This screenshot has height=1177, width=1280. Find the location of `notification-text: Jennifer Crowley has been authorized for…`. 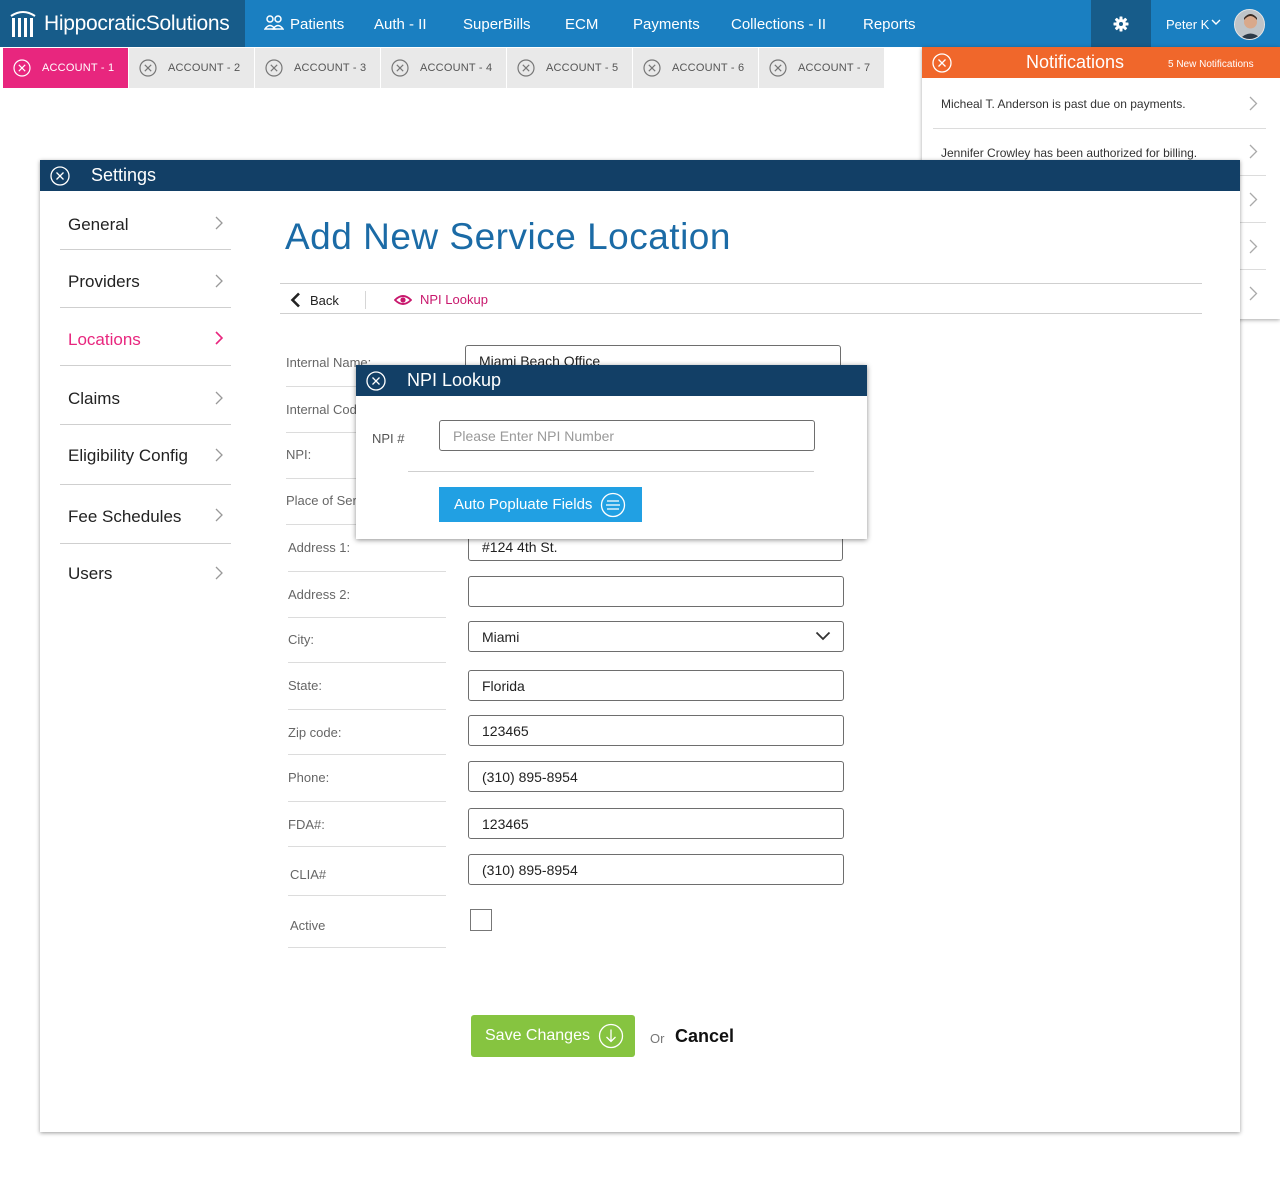

notification-text: Jennifer Crowley has been authorized for… is located at coordinates (1069, 153).